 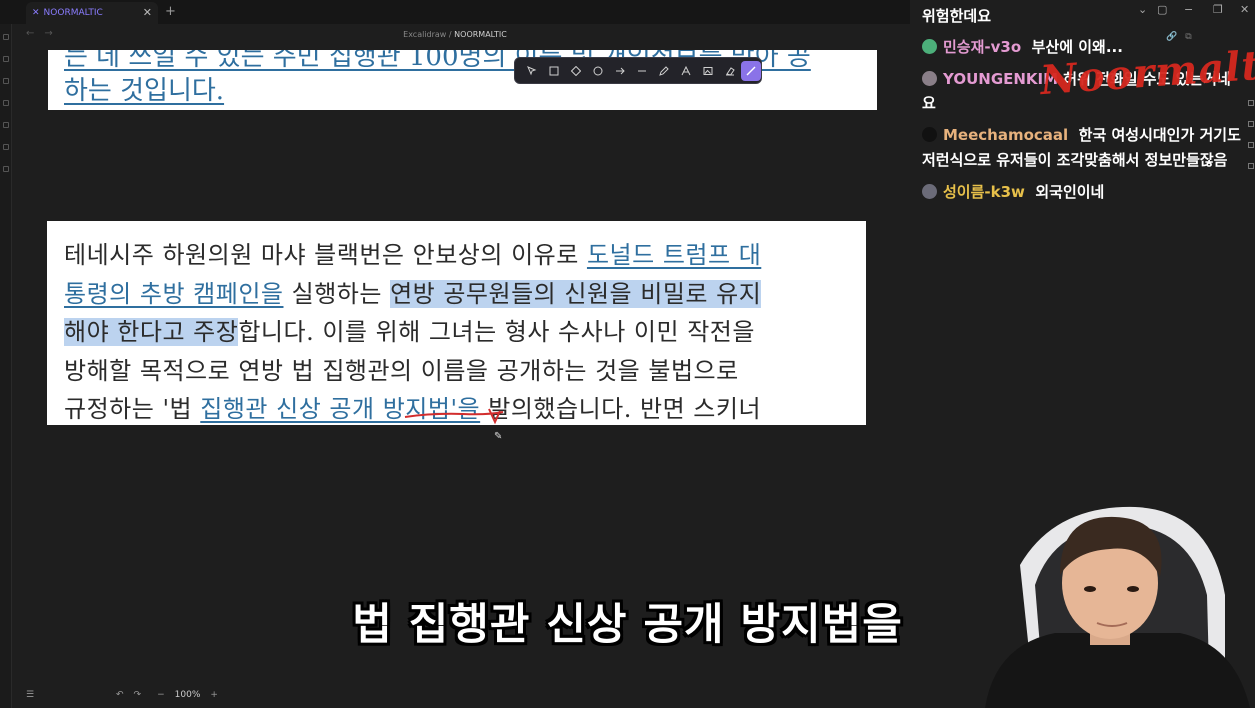 I want to click on doc-line: 방해할 목적으로 연방 법 집행관의 이름을 공개하는 것을 불법으로, so click(x=401, y=371).